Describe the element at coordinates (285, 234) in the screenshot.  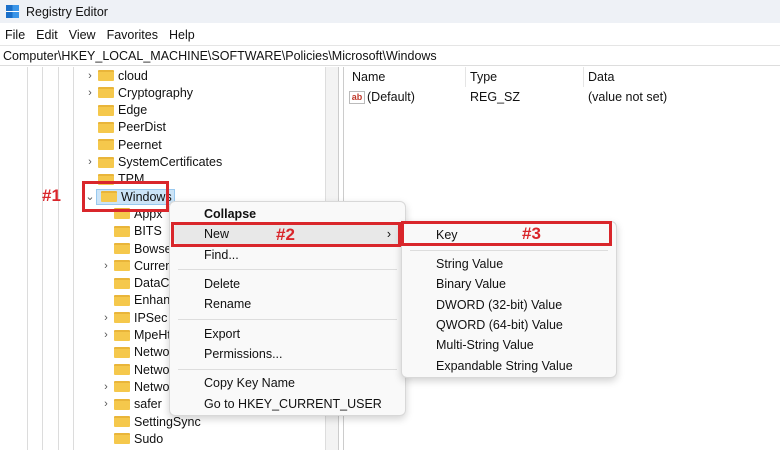
I see `annotation-label-2: #2` at that location.